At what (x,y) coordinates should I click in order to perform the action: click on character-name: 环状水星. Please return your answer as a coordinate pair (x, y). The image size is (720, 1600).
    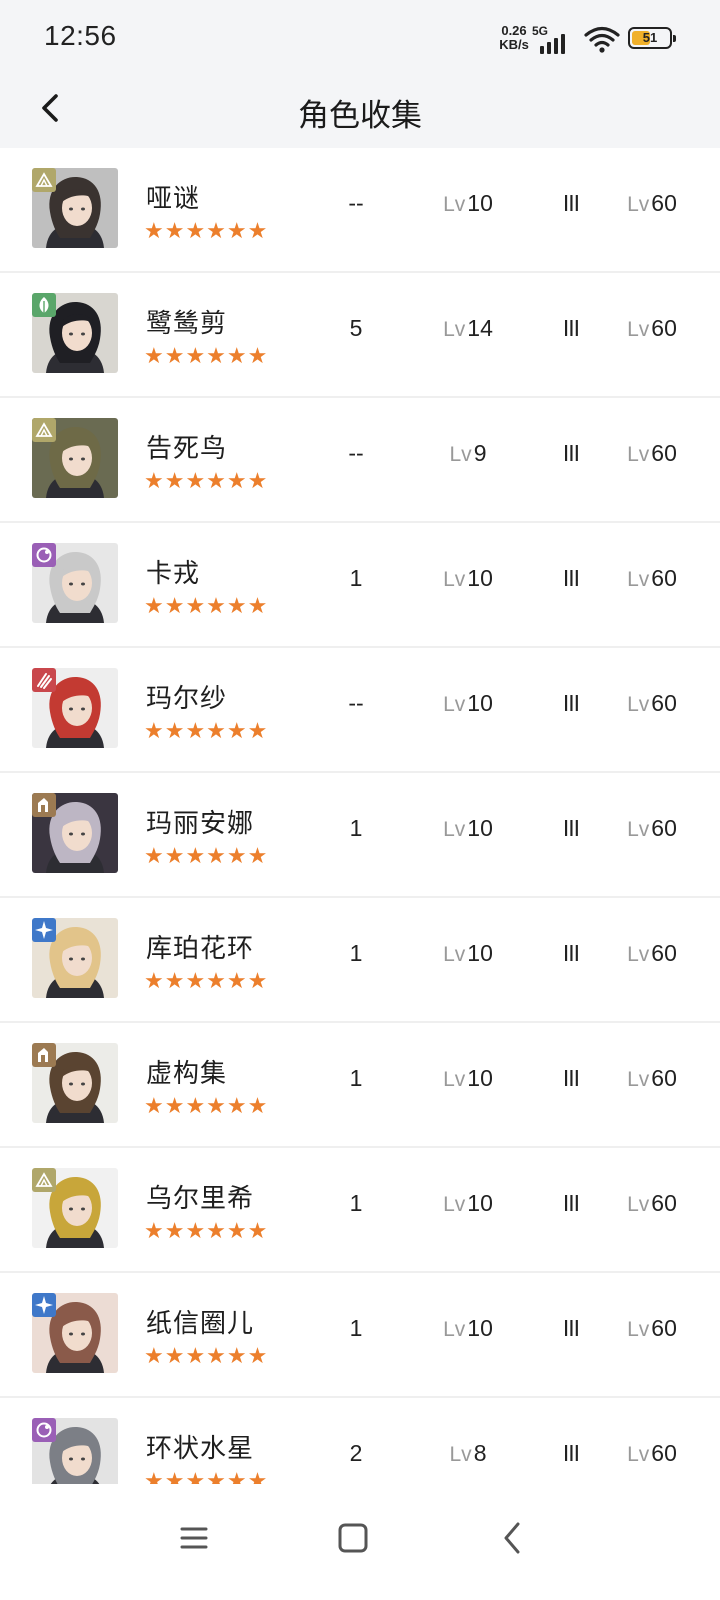
    Looking at the image, I should click on (200, 1448).